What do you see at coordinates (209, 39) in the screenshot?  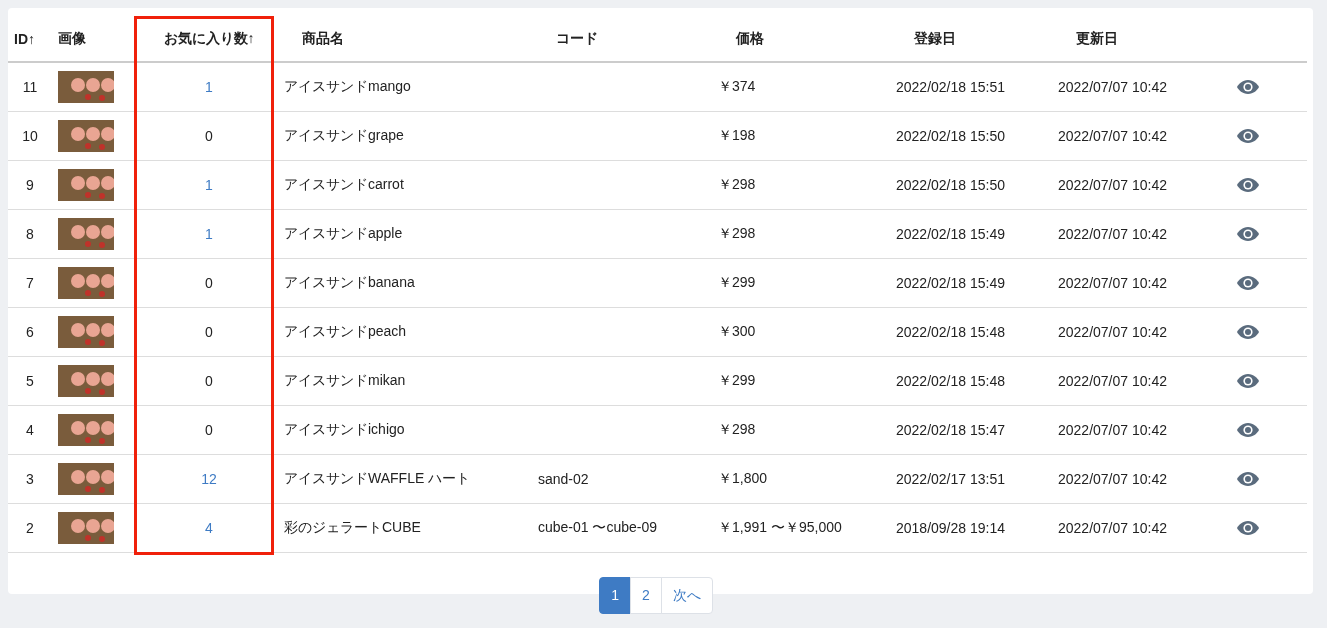 I see `column-header: お気に入り数↑` at bounding box center [209, 39].